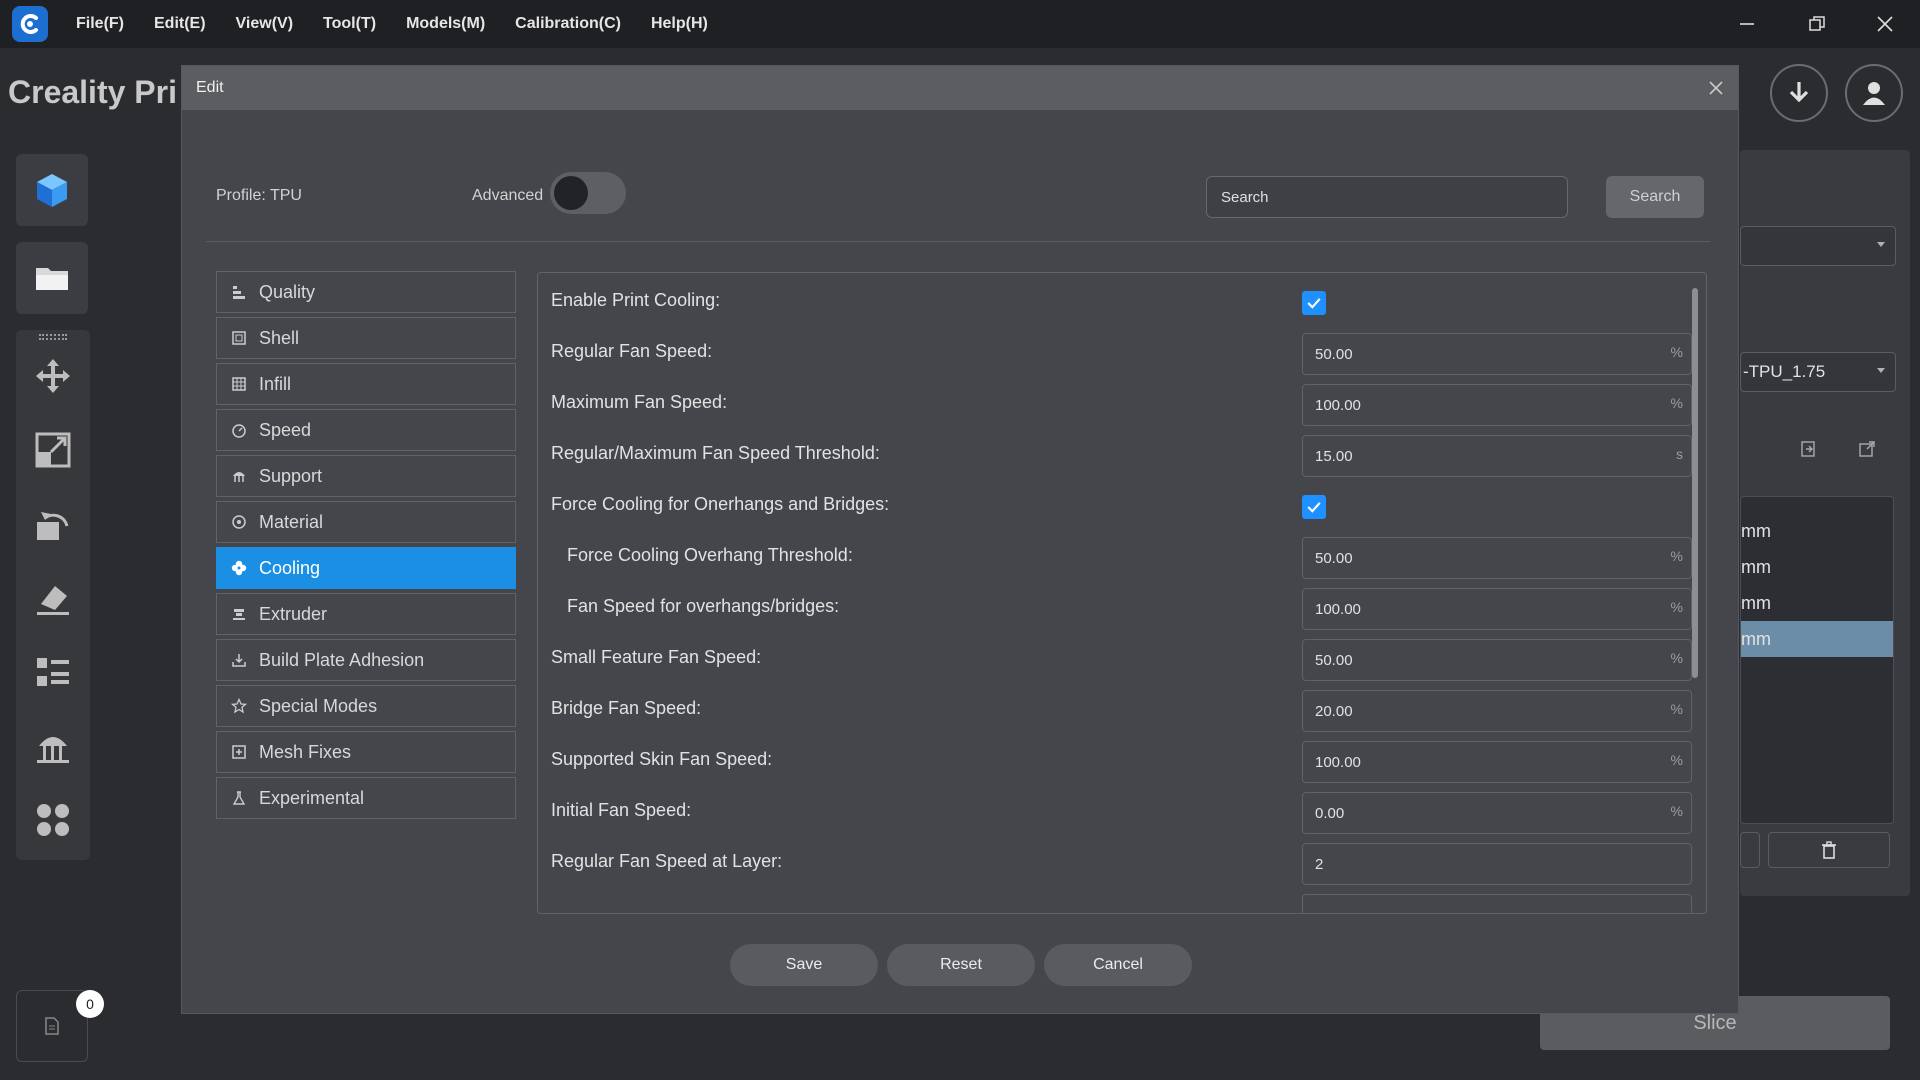 Image resolution: width=1920 pixels, height=1080 pixels. I want to click on shell-icon, so click(239, 338).